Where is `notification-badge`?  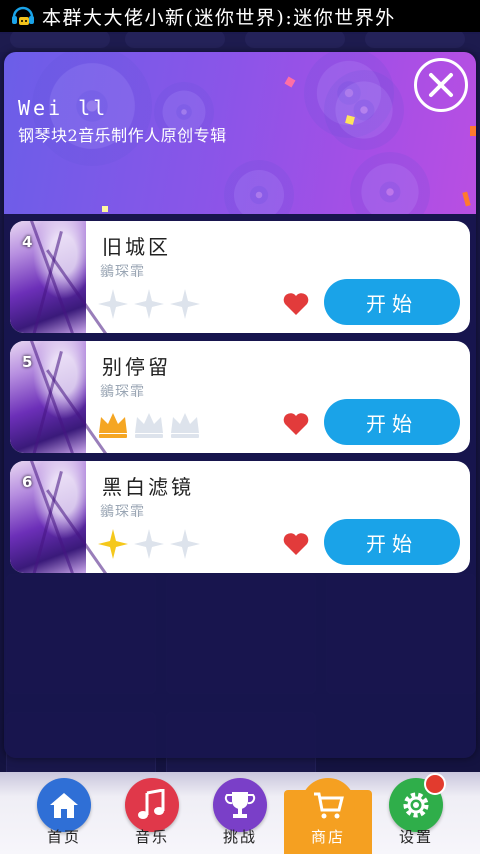
notification-badge is located at coordinates (435, 784).